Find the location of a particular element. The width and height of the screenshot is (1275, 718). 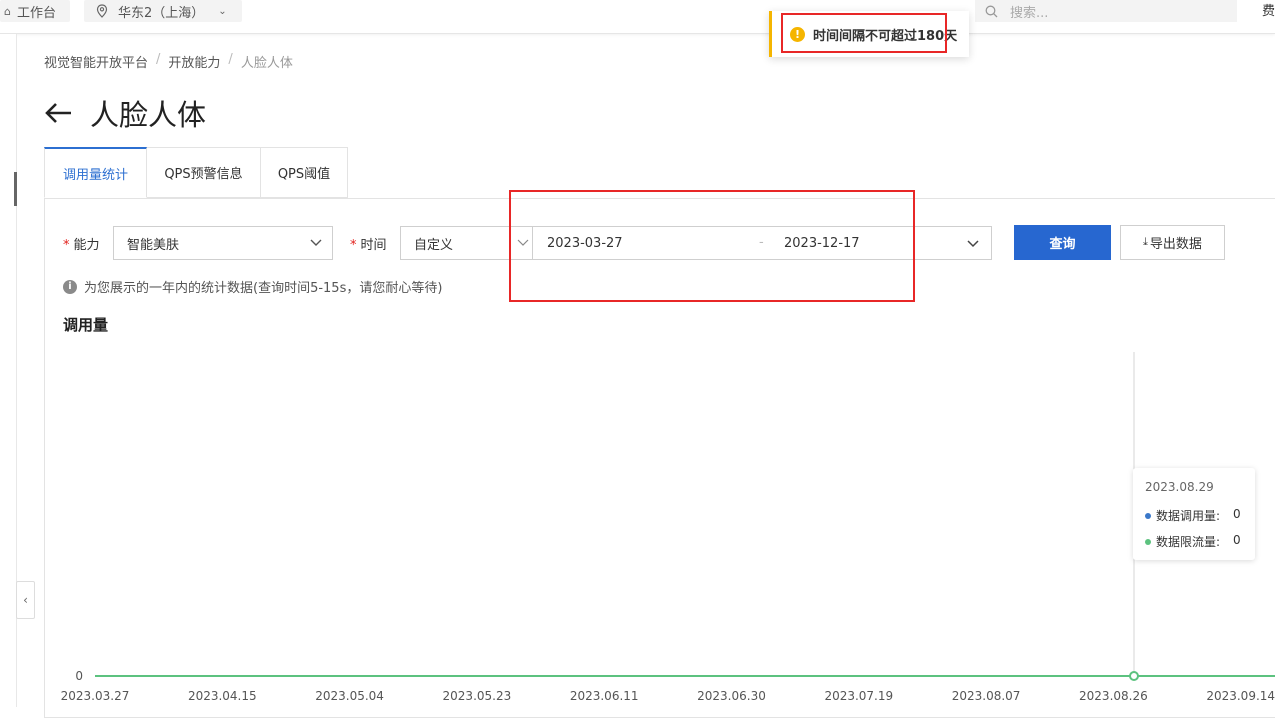

info-note: i 为您展示的一年内的统计数据(查询时间5-15s，请您耐心等待) is located at coordinates (252, 286).